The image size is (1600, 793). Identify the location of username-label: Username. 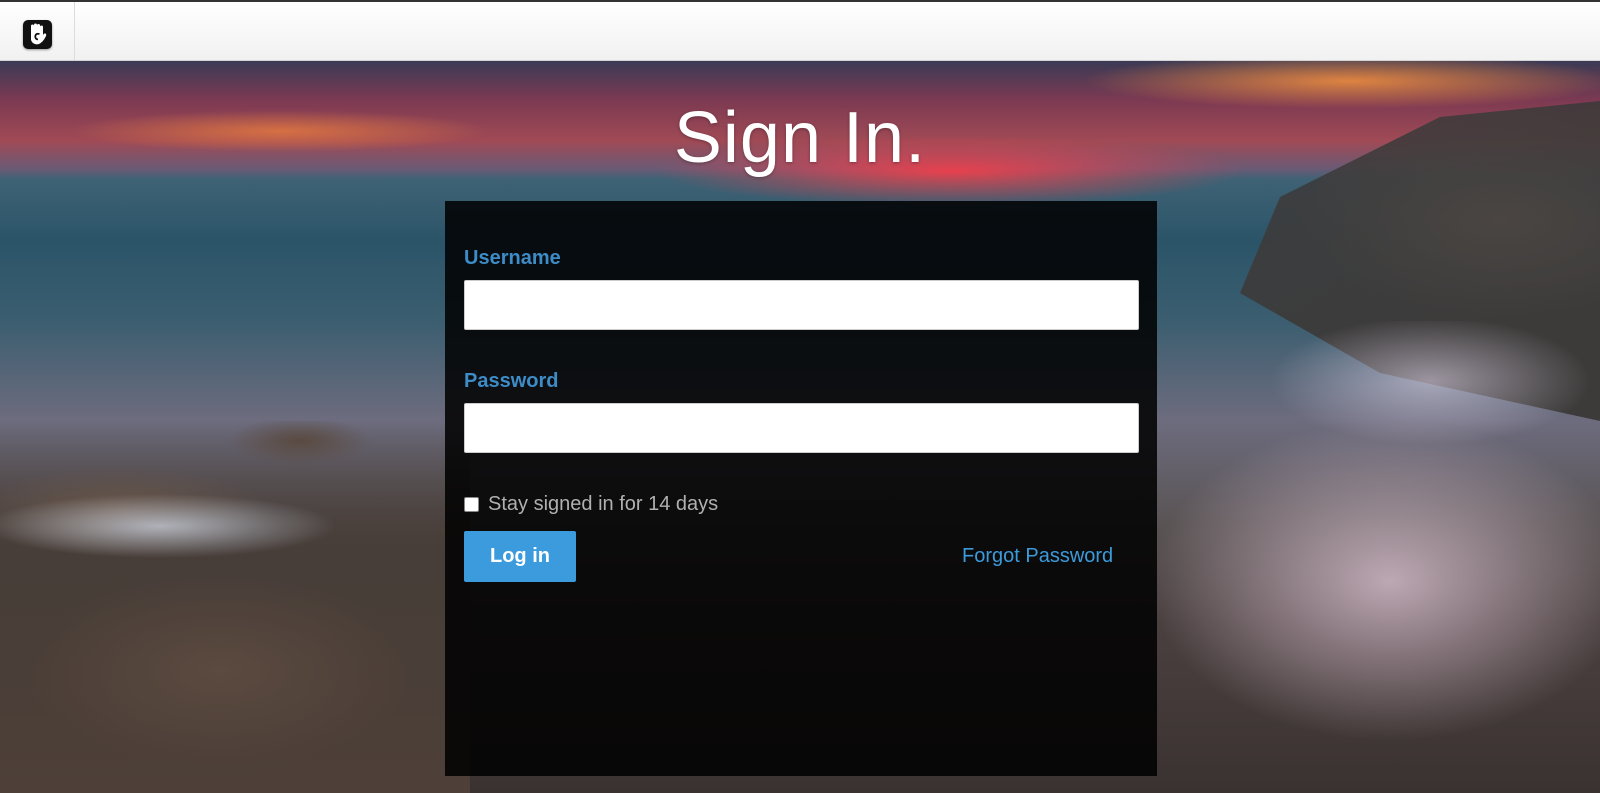
(512, 258).